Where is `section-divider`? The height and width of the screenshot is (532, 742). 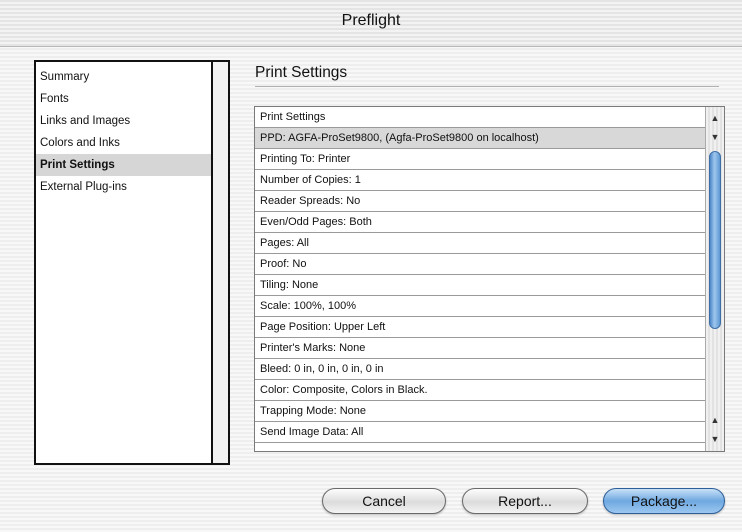 section-divider is located at coordinates (487, 86).